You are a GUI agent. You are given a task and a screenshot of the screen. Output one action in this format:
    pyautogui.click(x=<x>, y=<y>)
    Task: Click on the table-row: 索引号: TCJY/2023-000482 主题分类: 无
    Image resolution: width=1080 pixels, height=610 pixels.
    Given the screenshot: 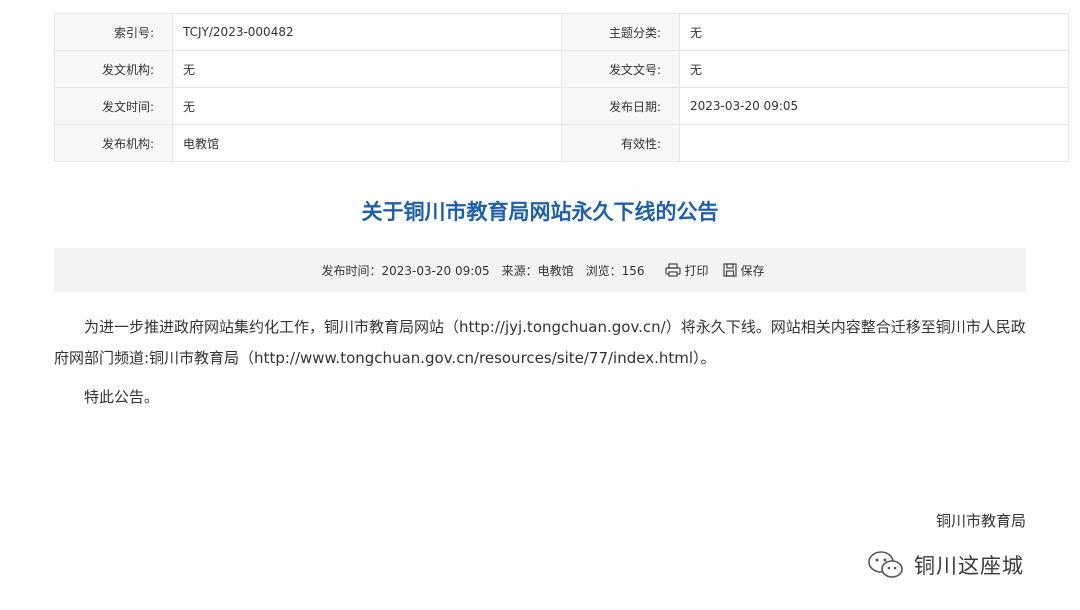 What is the action you would take?
    pyautogui.click(x=561, y=32)
    